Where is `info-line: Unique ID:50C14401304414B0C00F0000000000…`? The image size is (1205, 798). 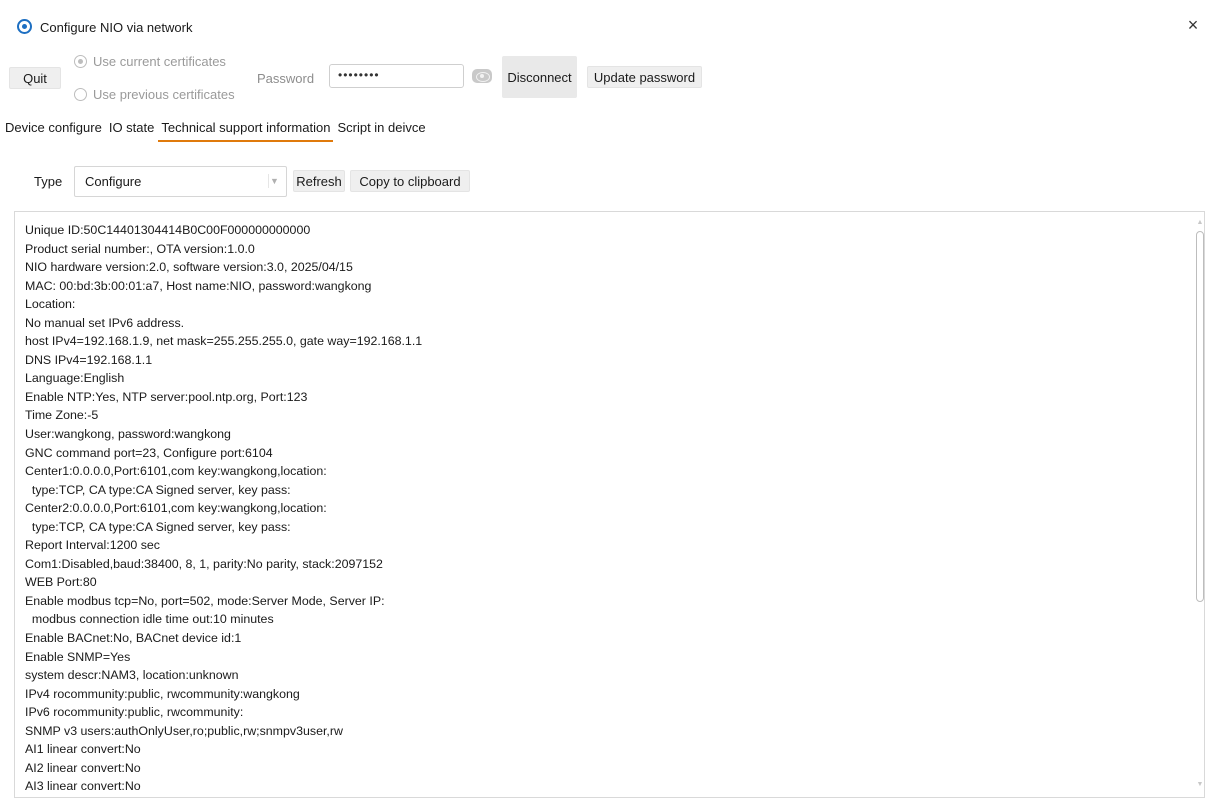 info-line: Unique ID:50C14401304414B0C00F0000000000… is located at coordinates (168, 230).